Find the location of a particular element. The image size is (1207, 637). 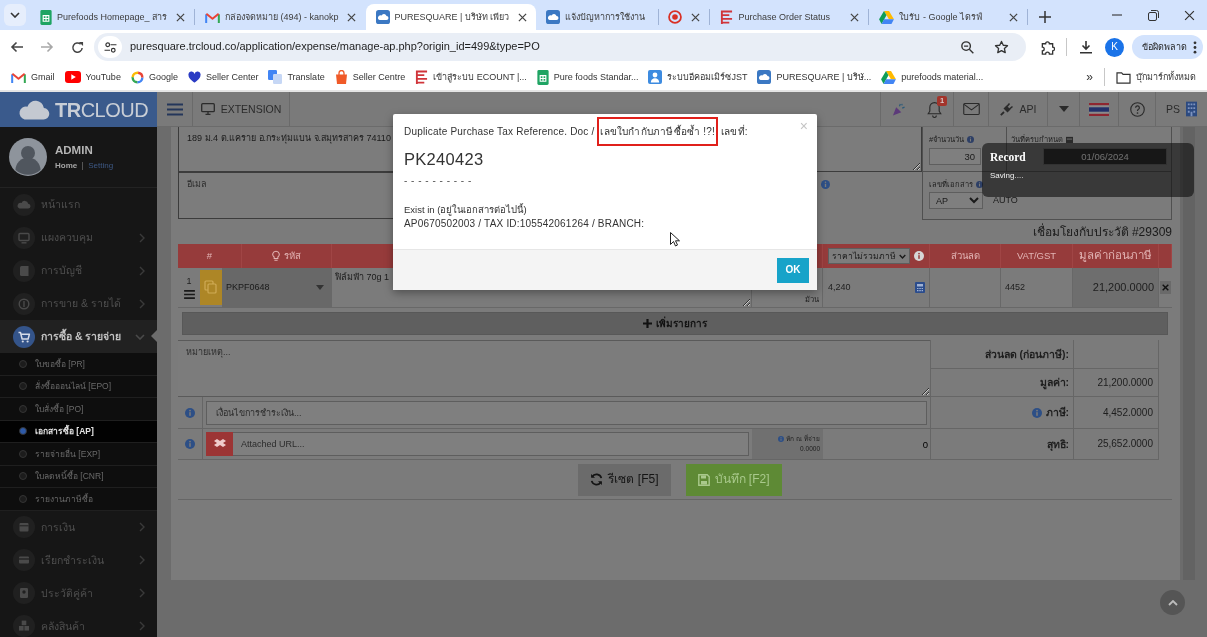

bookmark-item: ระบบอีคอมเมิร์ซJST is located at coordinates (698, 77).